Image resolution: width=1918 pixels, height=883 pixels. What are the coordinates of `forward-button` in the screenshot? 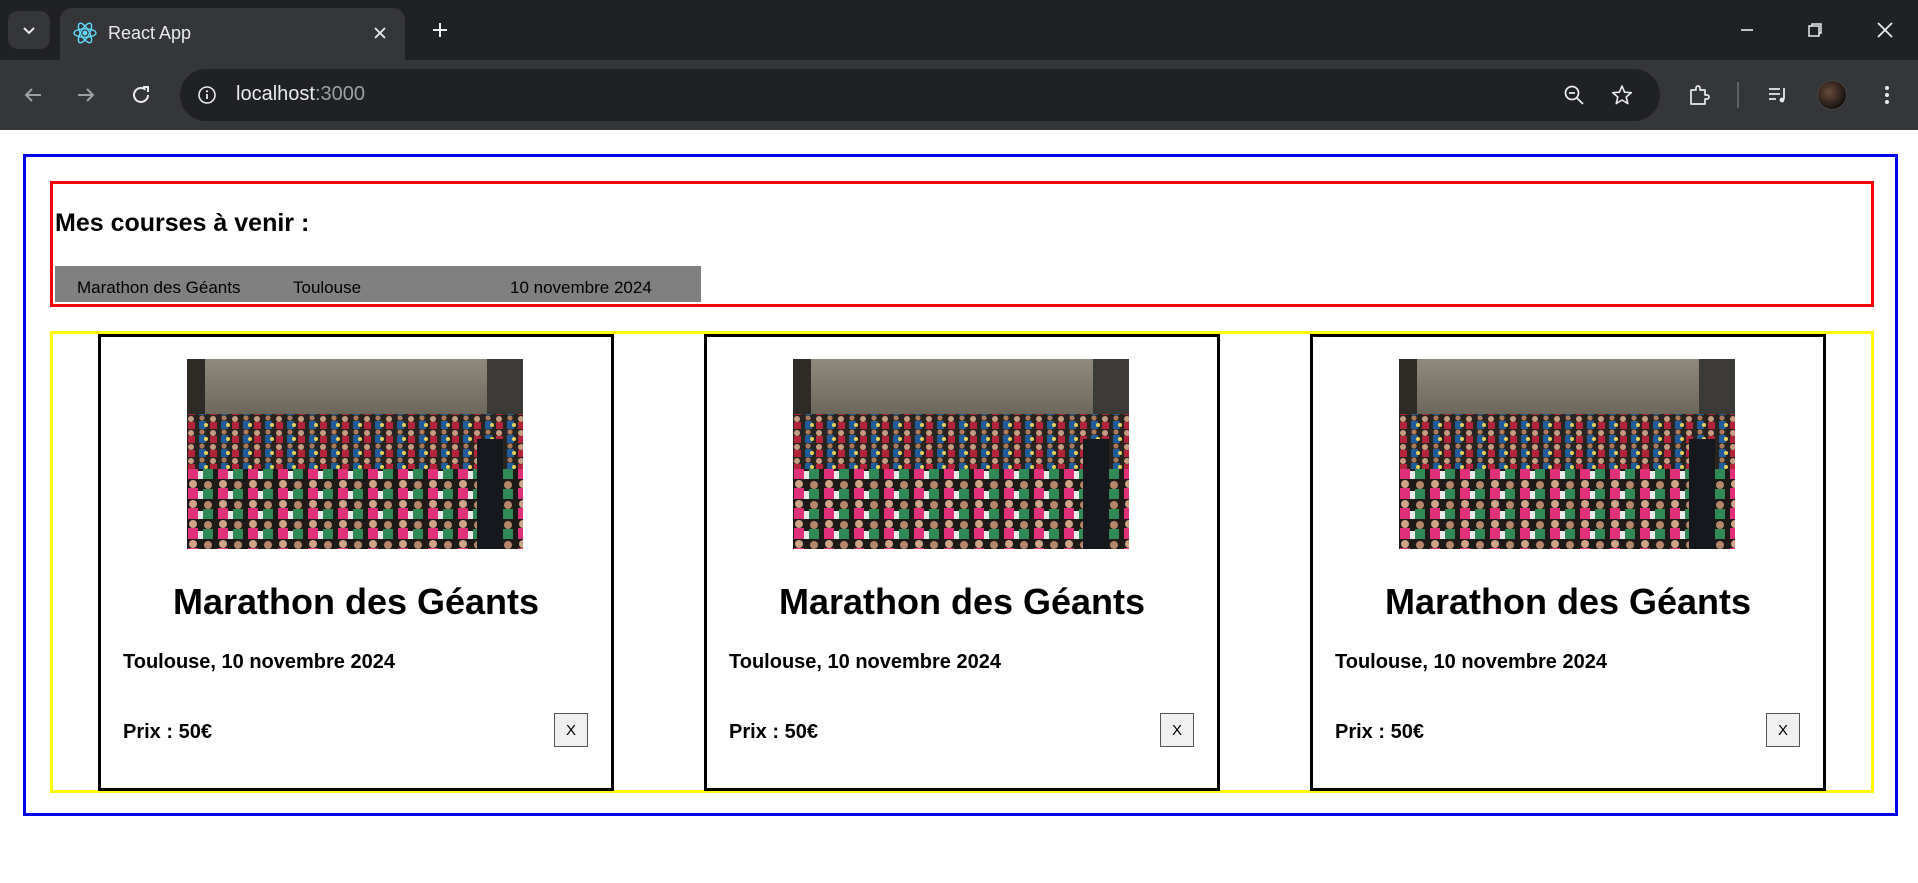 It's located at (86, 95).